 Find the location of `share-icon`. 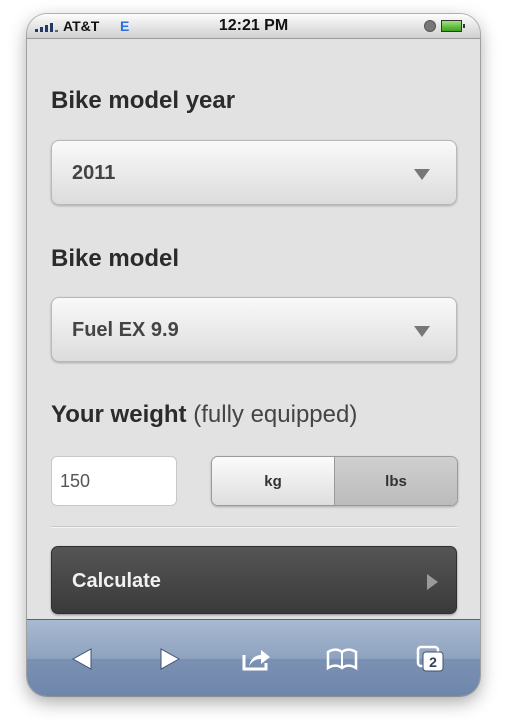

share-icon is located at coordinates (256, 660).